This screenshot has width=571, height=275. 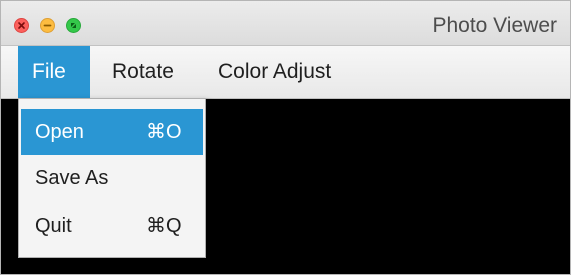 What do you see at coordinates (143, 72) in the screenshot?
I see `menu-rotate: Rotate` at bounding box center [143, 72].